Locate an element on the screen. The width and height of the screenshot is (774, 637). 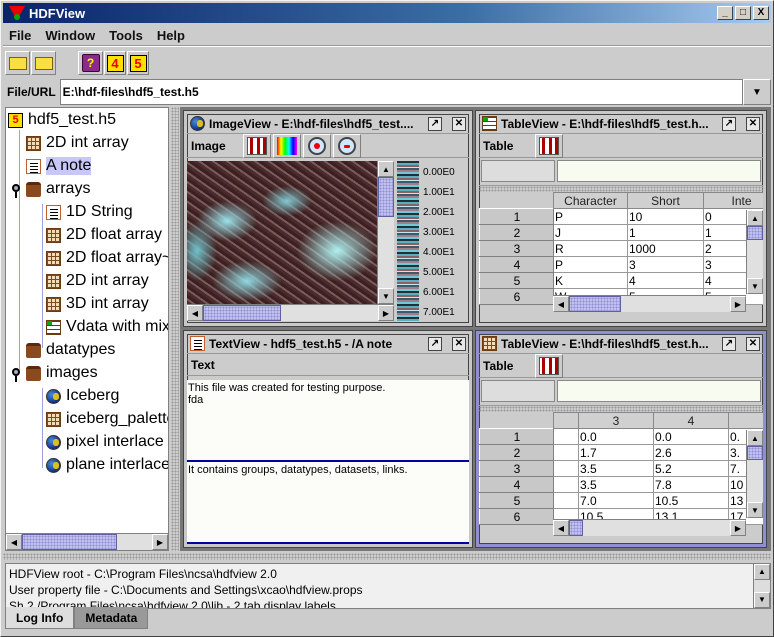
tree-item: arrays is located at coordinates (58, 189).